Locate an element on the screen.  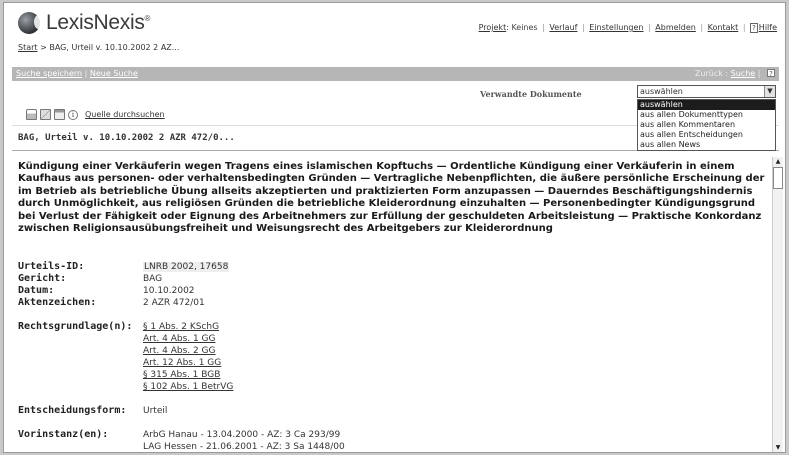
meta-row-aktenzeichen: Aktenzeichen: 2 AZR 472/01 is located at coordinates (388, 303).